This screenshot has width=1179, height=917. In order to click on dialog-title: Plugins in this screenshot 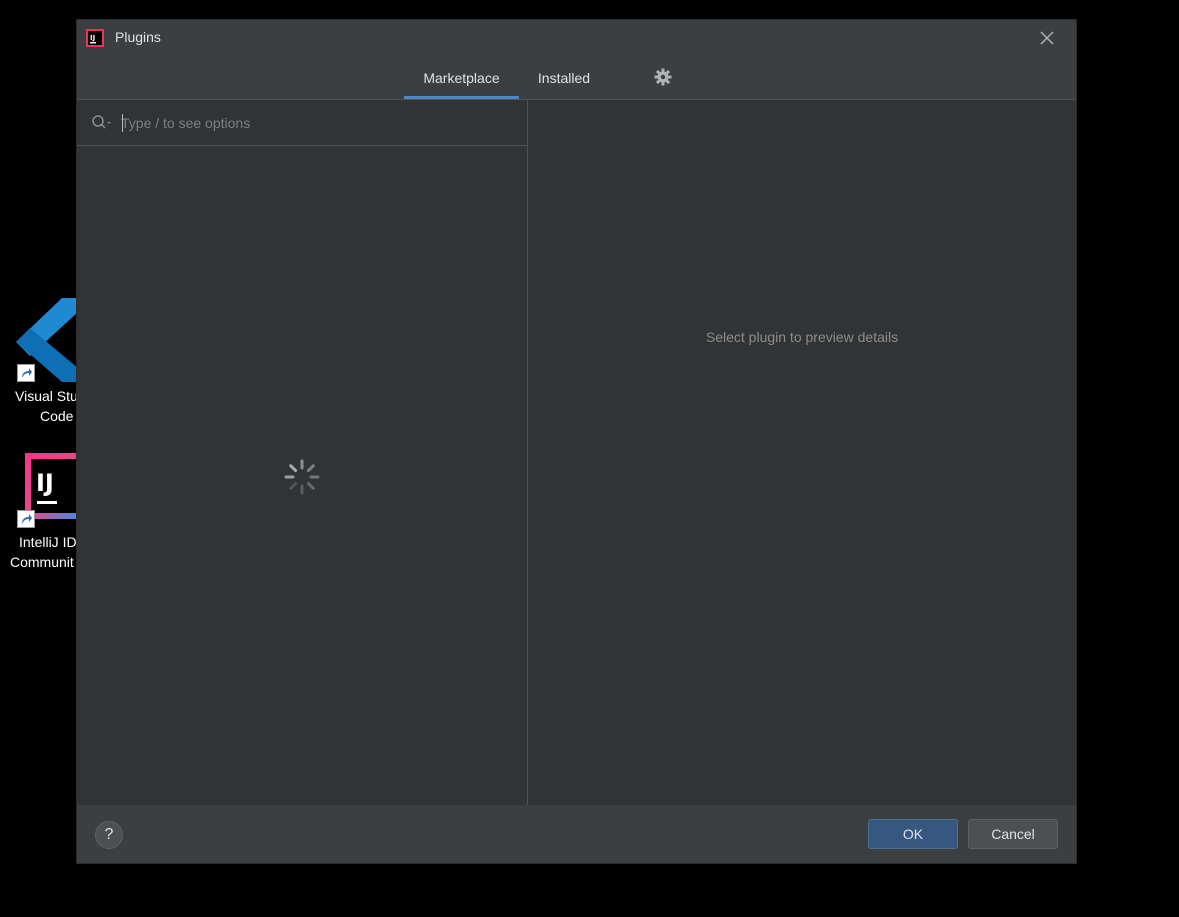, I will do `click(138, 37)`.